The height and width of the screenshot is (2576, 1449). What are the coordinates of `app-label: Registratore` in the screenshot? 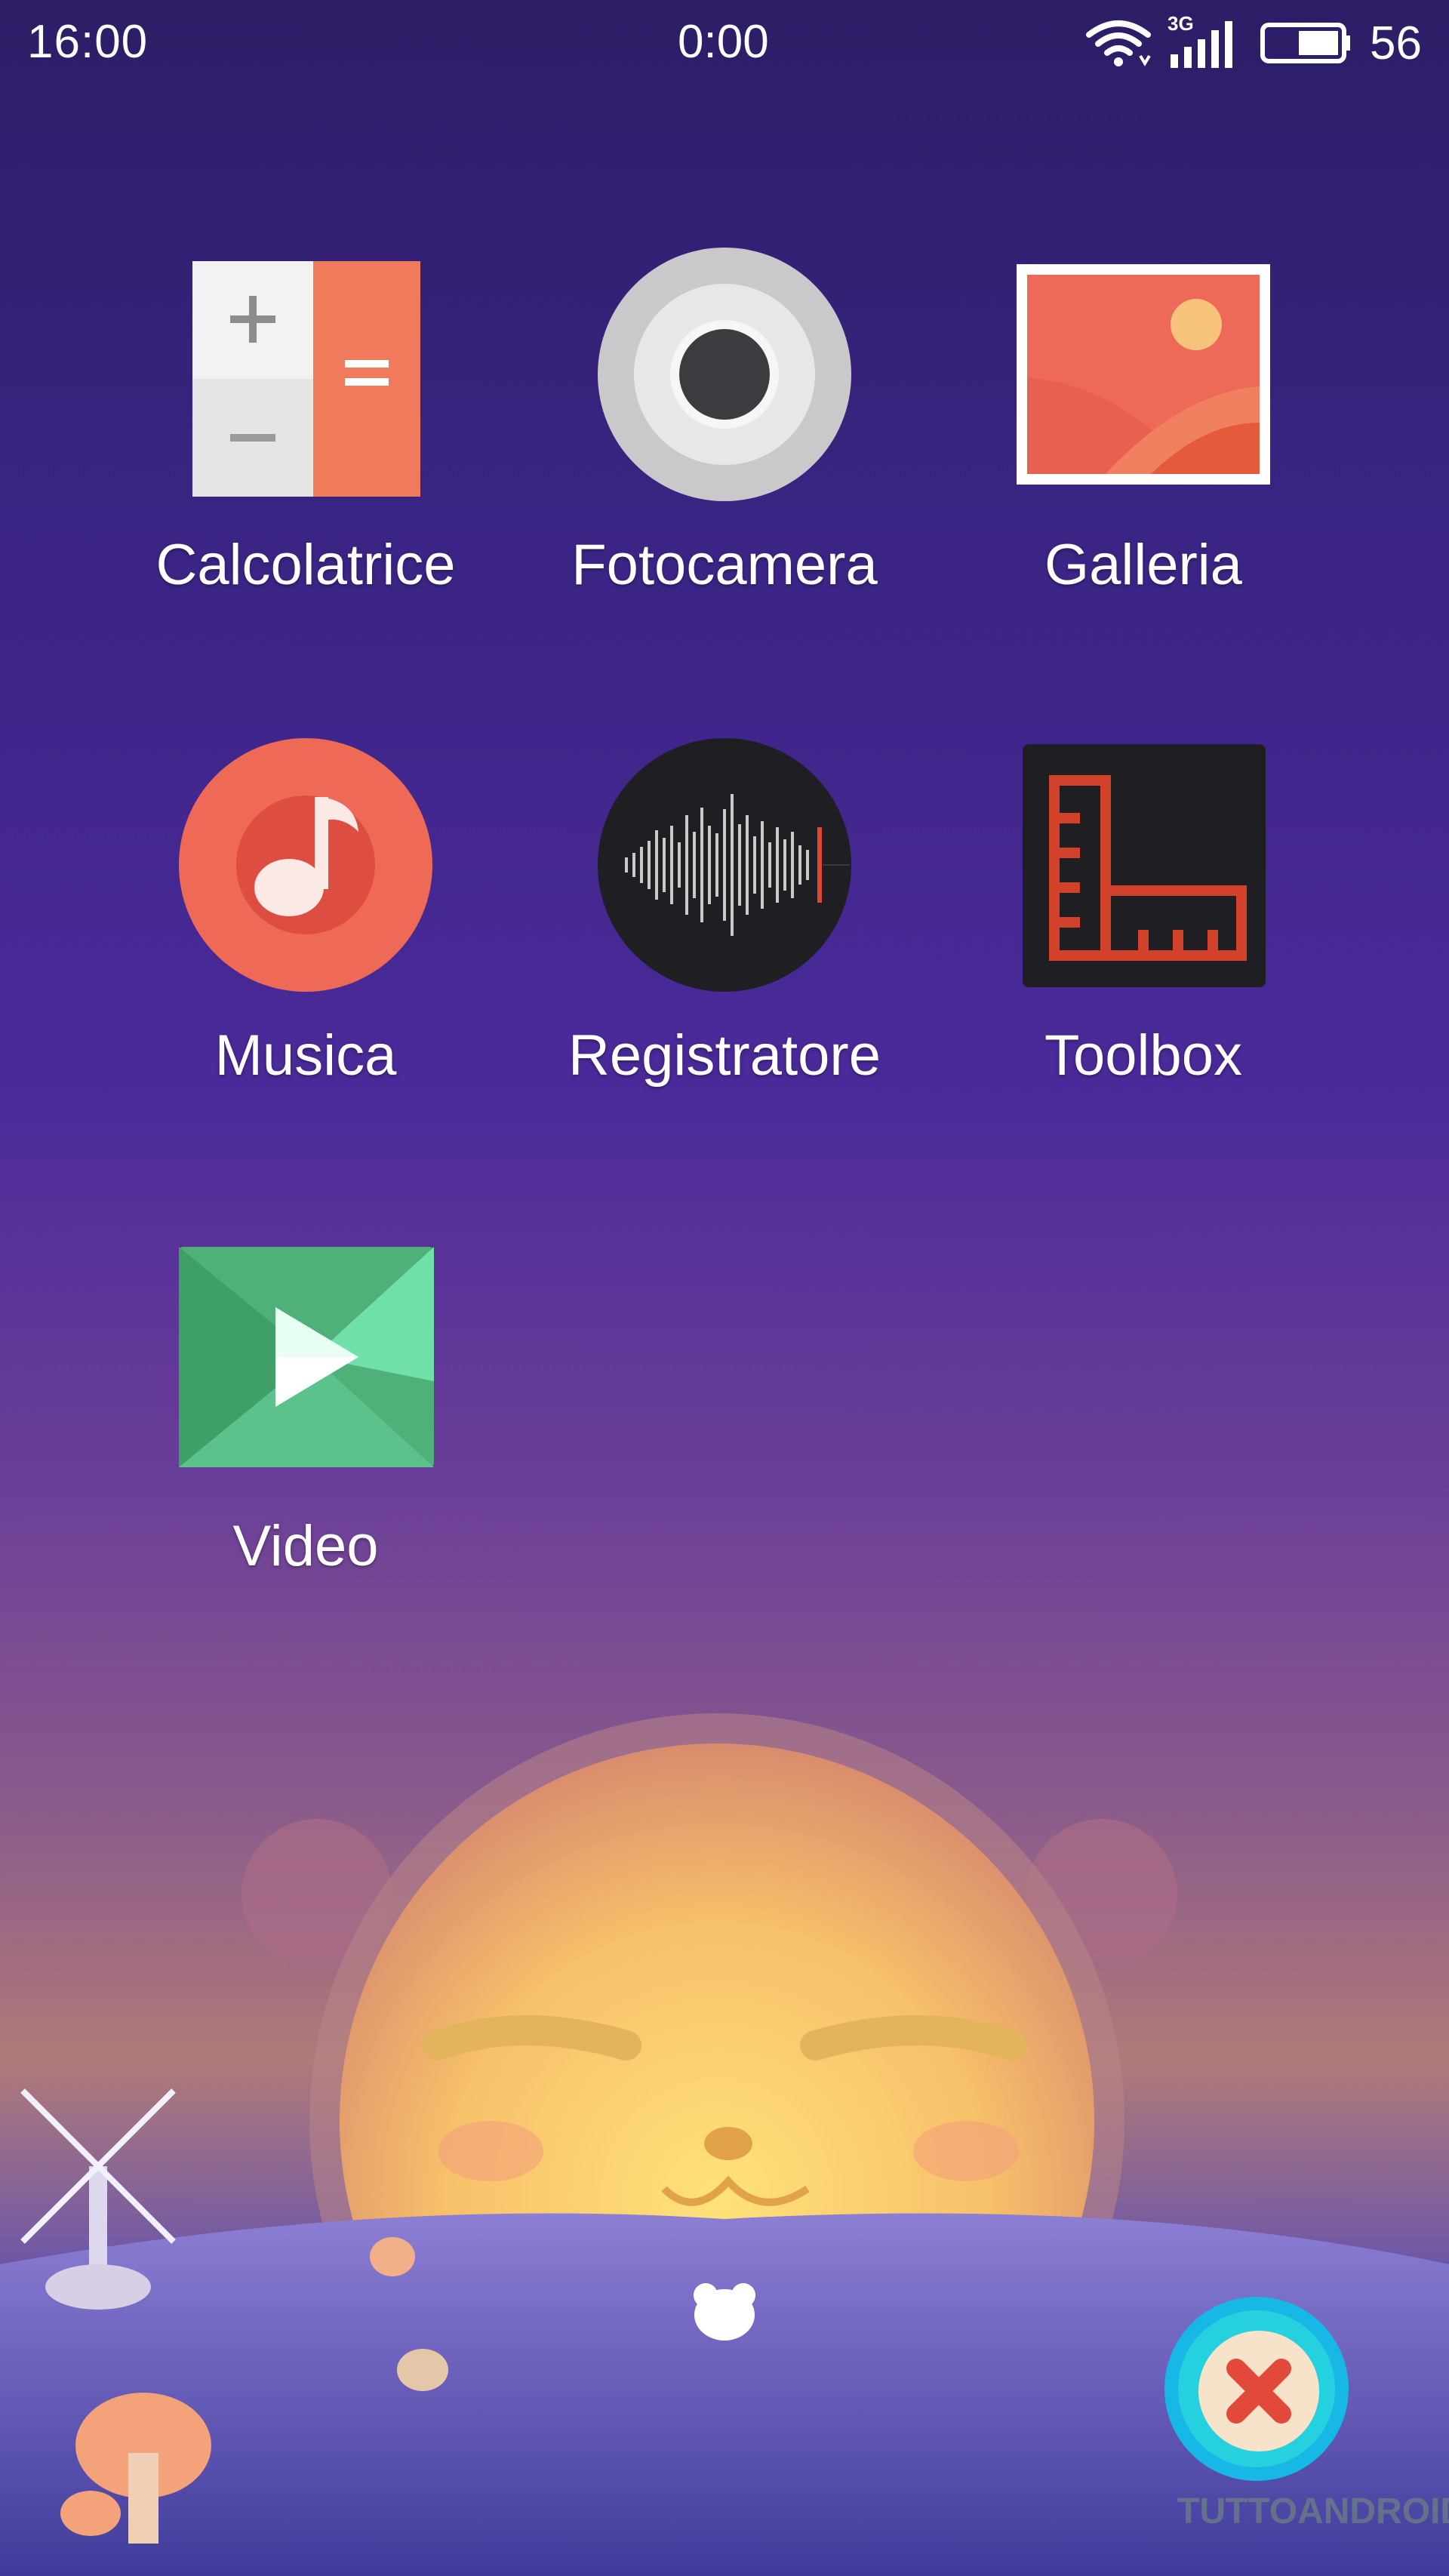 It's located at (724, 1055).